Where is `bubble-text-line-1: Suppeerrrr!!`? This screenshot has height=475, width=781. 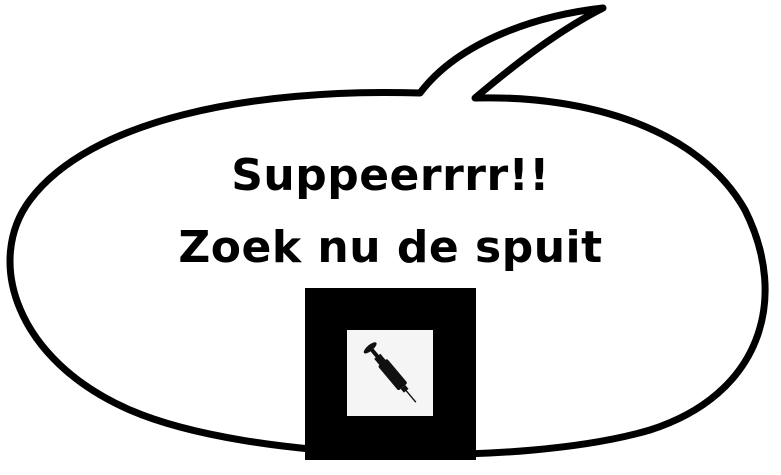
bubble-text-line-1: Suppeerrrr!! is located at coordinates (390, 175).